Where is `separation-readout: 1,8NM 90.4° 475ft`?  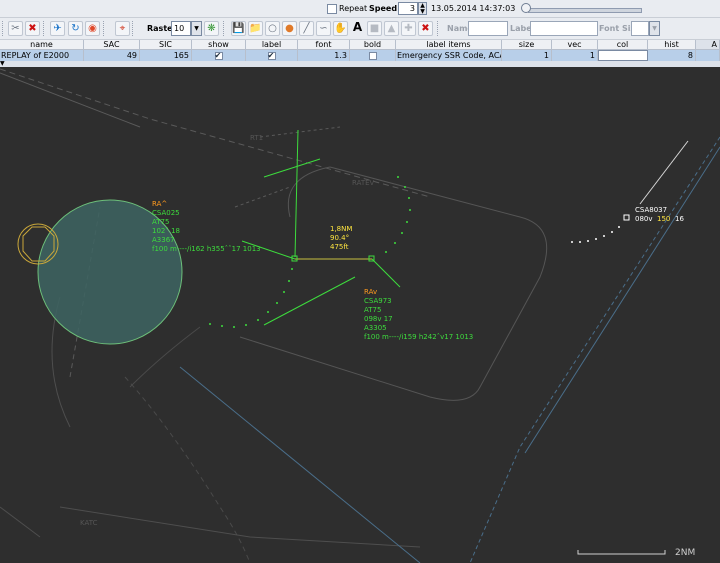
separation-readout: 1,8NM 90.4° 475ft is located at coordinates (341, 238).